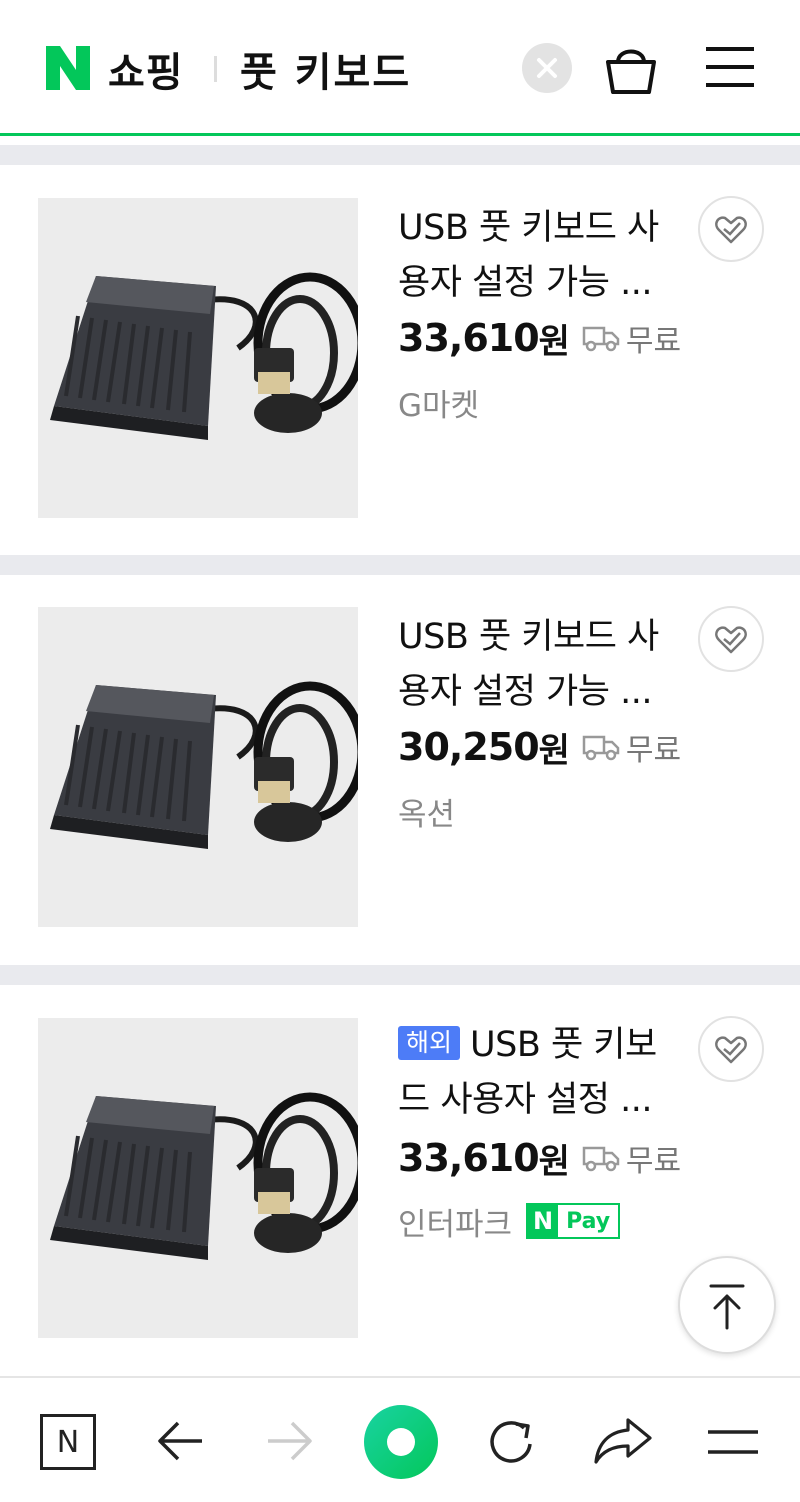 The height and width of the screenshot is (1502, 800). I want to click on seller-row: G마켓, so click(438, 402).